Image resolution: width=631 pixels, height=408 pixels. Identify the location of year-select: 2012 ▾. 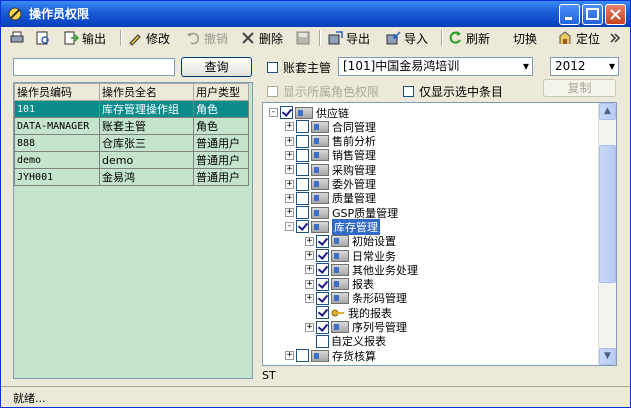
(584, 66).